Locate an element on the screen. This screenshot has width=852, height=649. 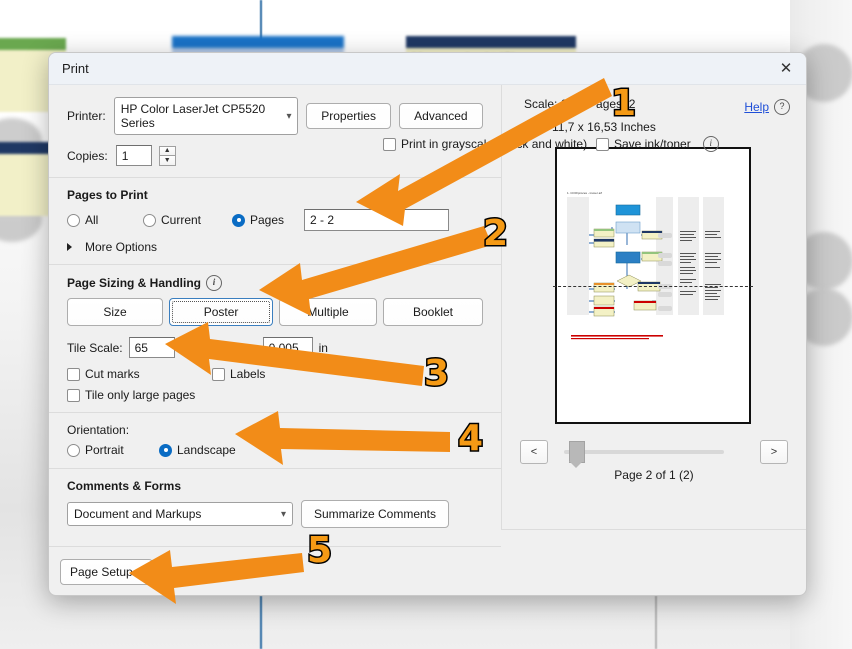
orientation-options: Portrait Landscape is located at coordinates (275, 450).